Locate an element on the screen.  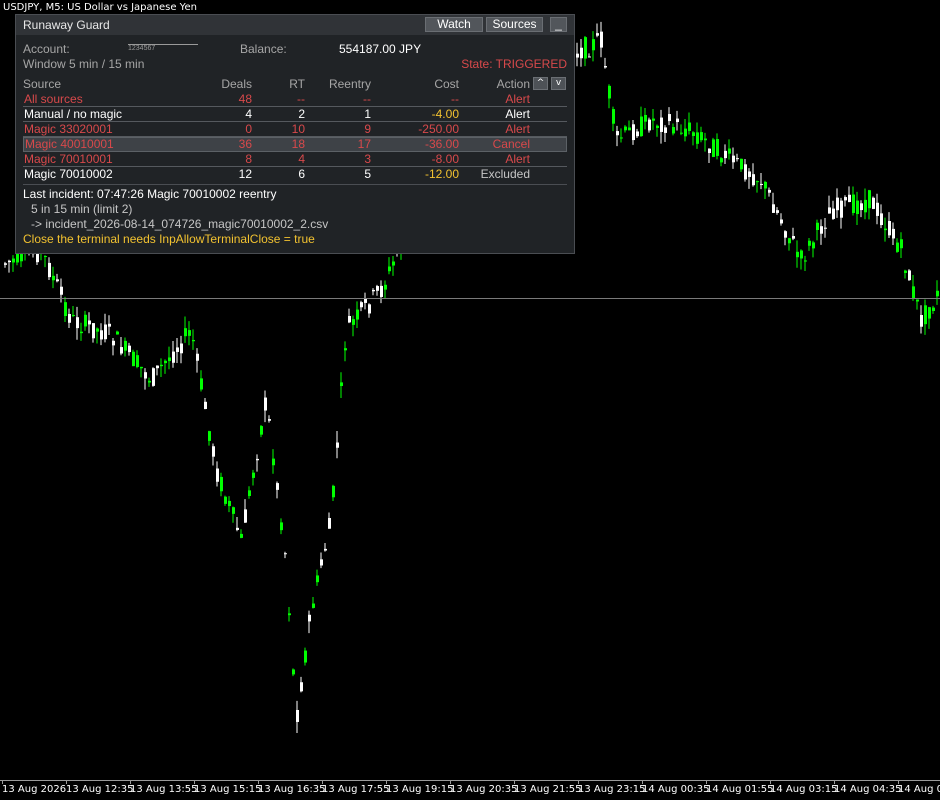
panel-divider is located at coordinates (295, 184).